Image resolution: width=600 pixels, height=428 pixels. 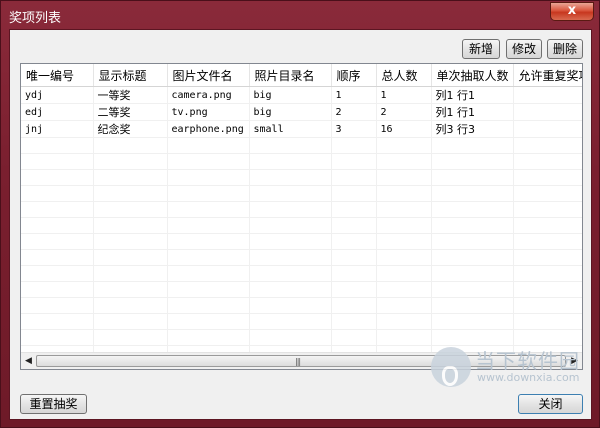 What do you see at coordinates (130, 129) in the screenshot?
I see `table-cell: 纪念奖` at bounding box center [130, 129].